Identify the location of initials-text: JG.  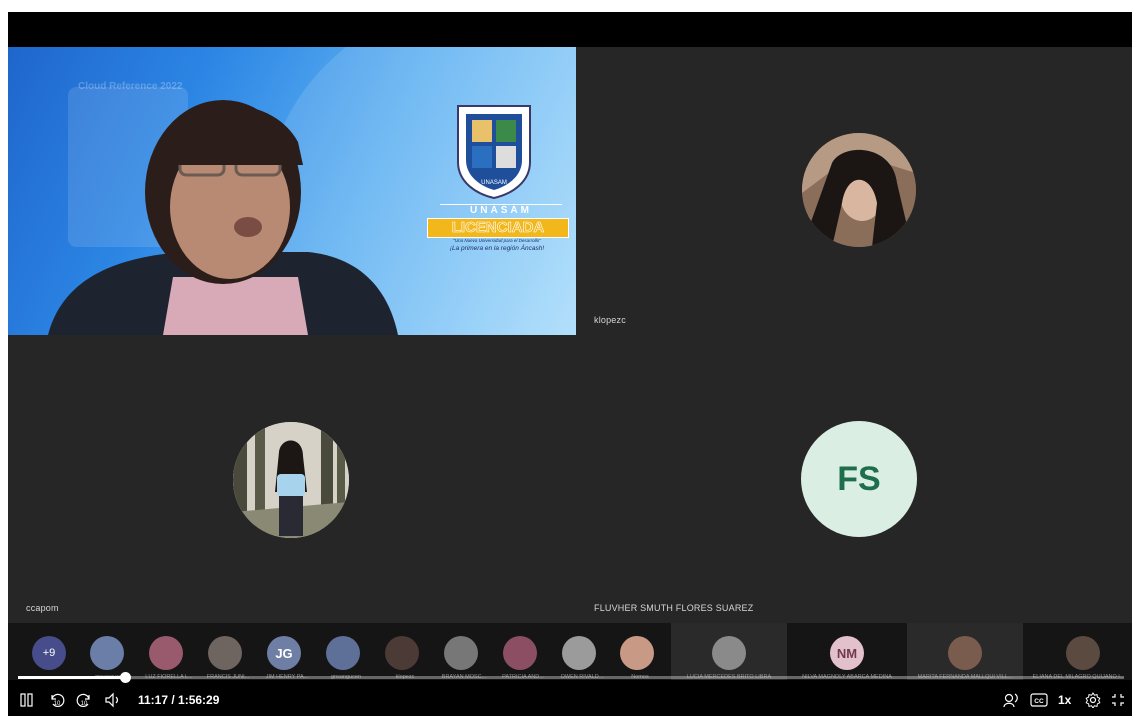
(284, 653).